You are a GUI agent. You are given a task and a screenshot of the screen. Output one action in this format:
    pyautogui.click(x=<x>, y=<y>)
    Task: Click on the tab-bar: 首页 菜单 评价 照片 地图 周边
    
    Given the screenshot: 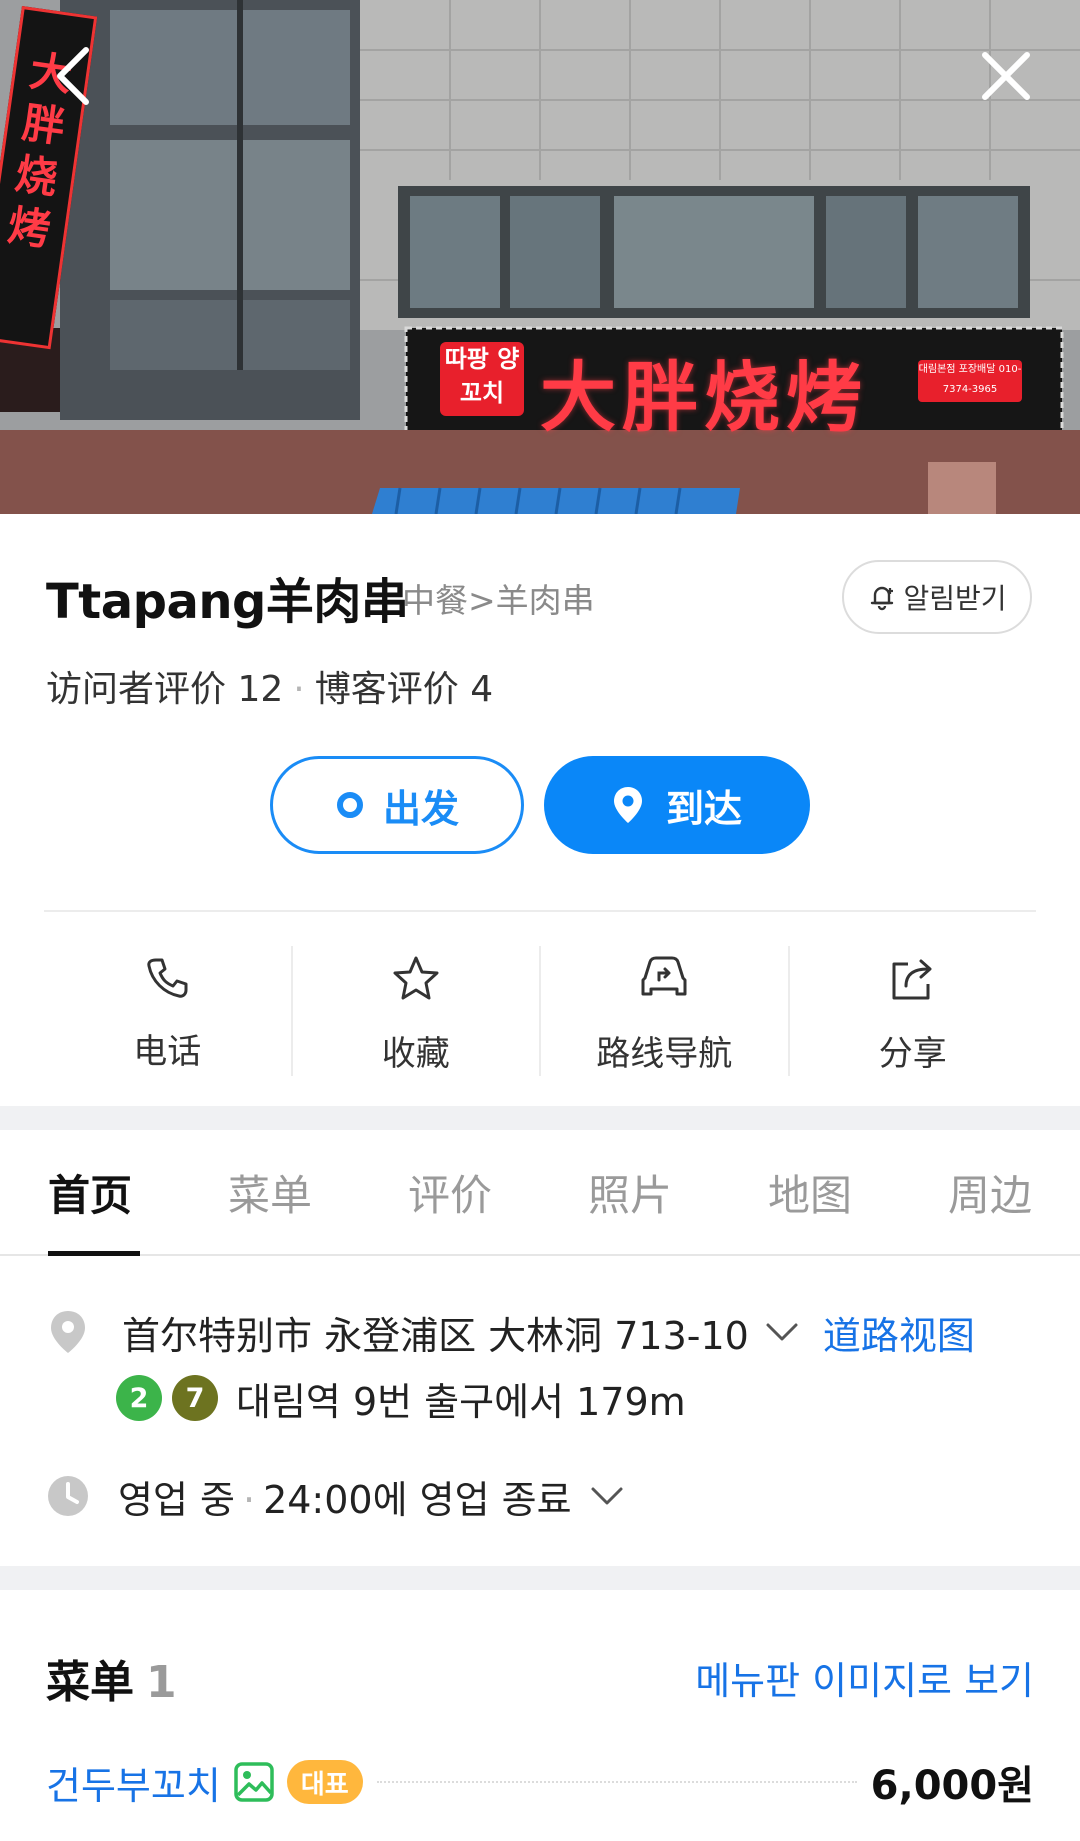 What is the action you would take?
    pyautogui.click(x=540, y=1193)
    